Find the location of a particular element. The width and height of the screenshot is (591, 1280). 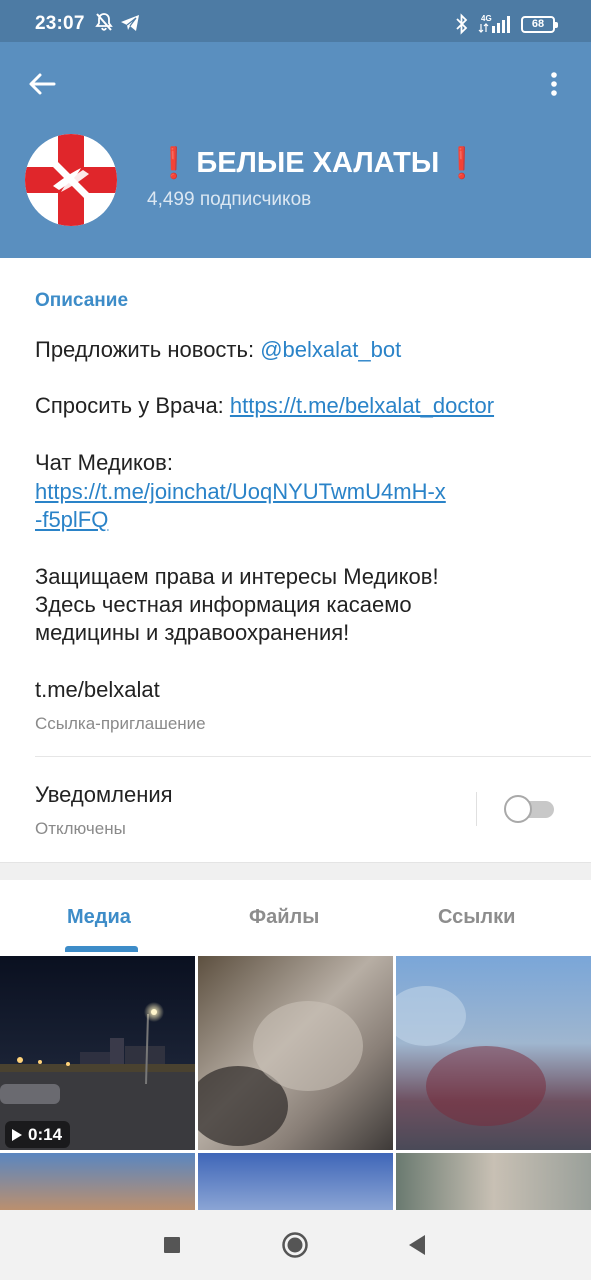

home-button is located at coordinates (295, 1245).